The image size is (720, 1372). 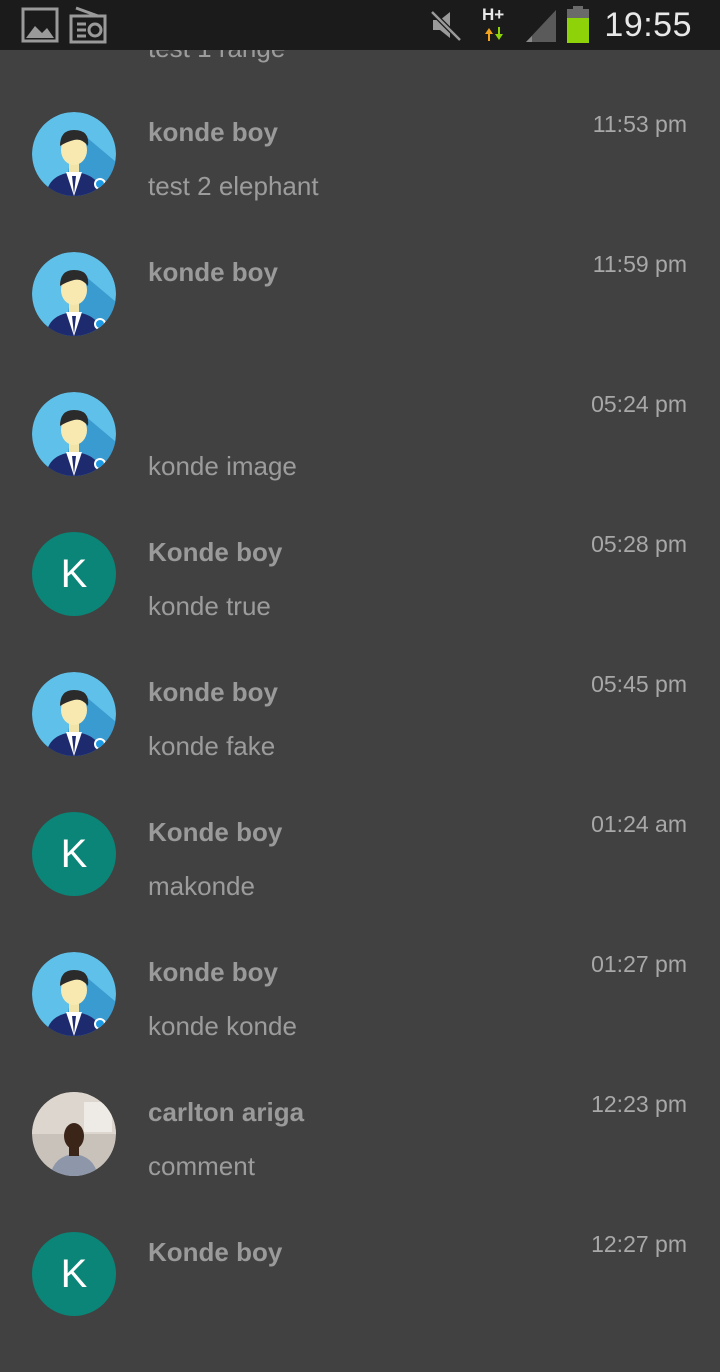 I want to click on network-label: H+, so click(x=493, y=14).